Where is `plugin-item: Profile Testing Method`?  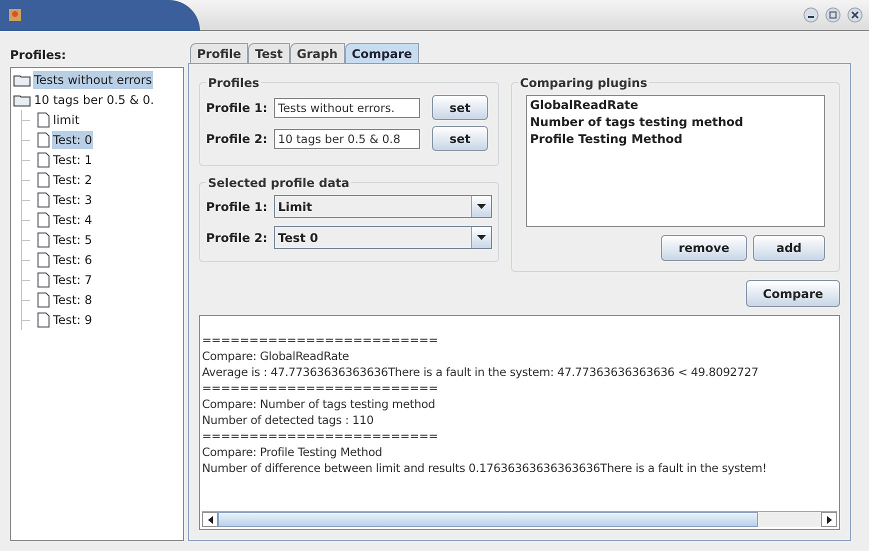 plugin-item: Profile Testing Method is located at coordinates (675, 139).